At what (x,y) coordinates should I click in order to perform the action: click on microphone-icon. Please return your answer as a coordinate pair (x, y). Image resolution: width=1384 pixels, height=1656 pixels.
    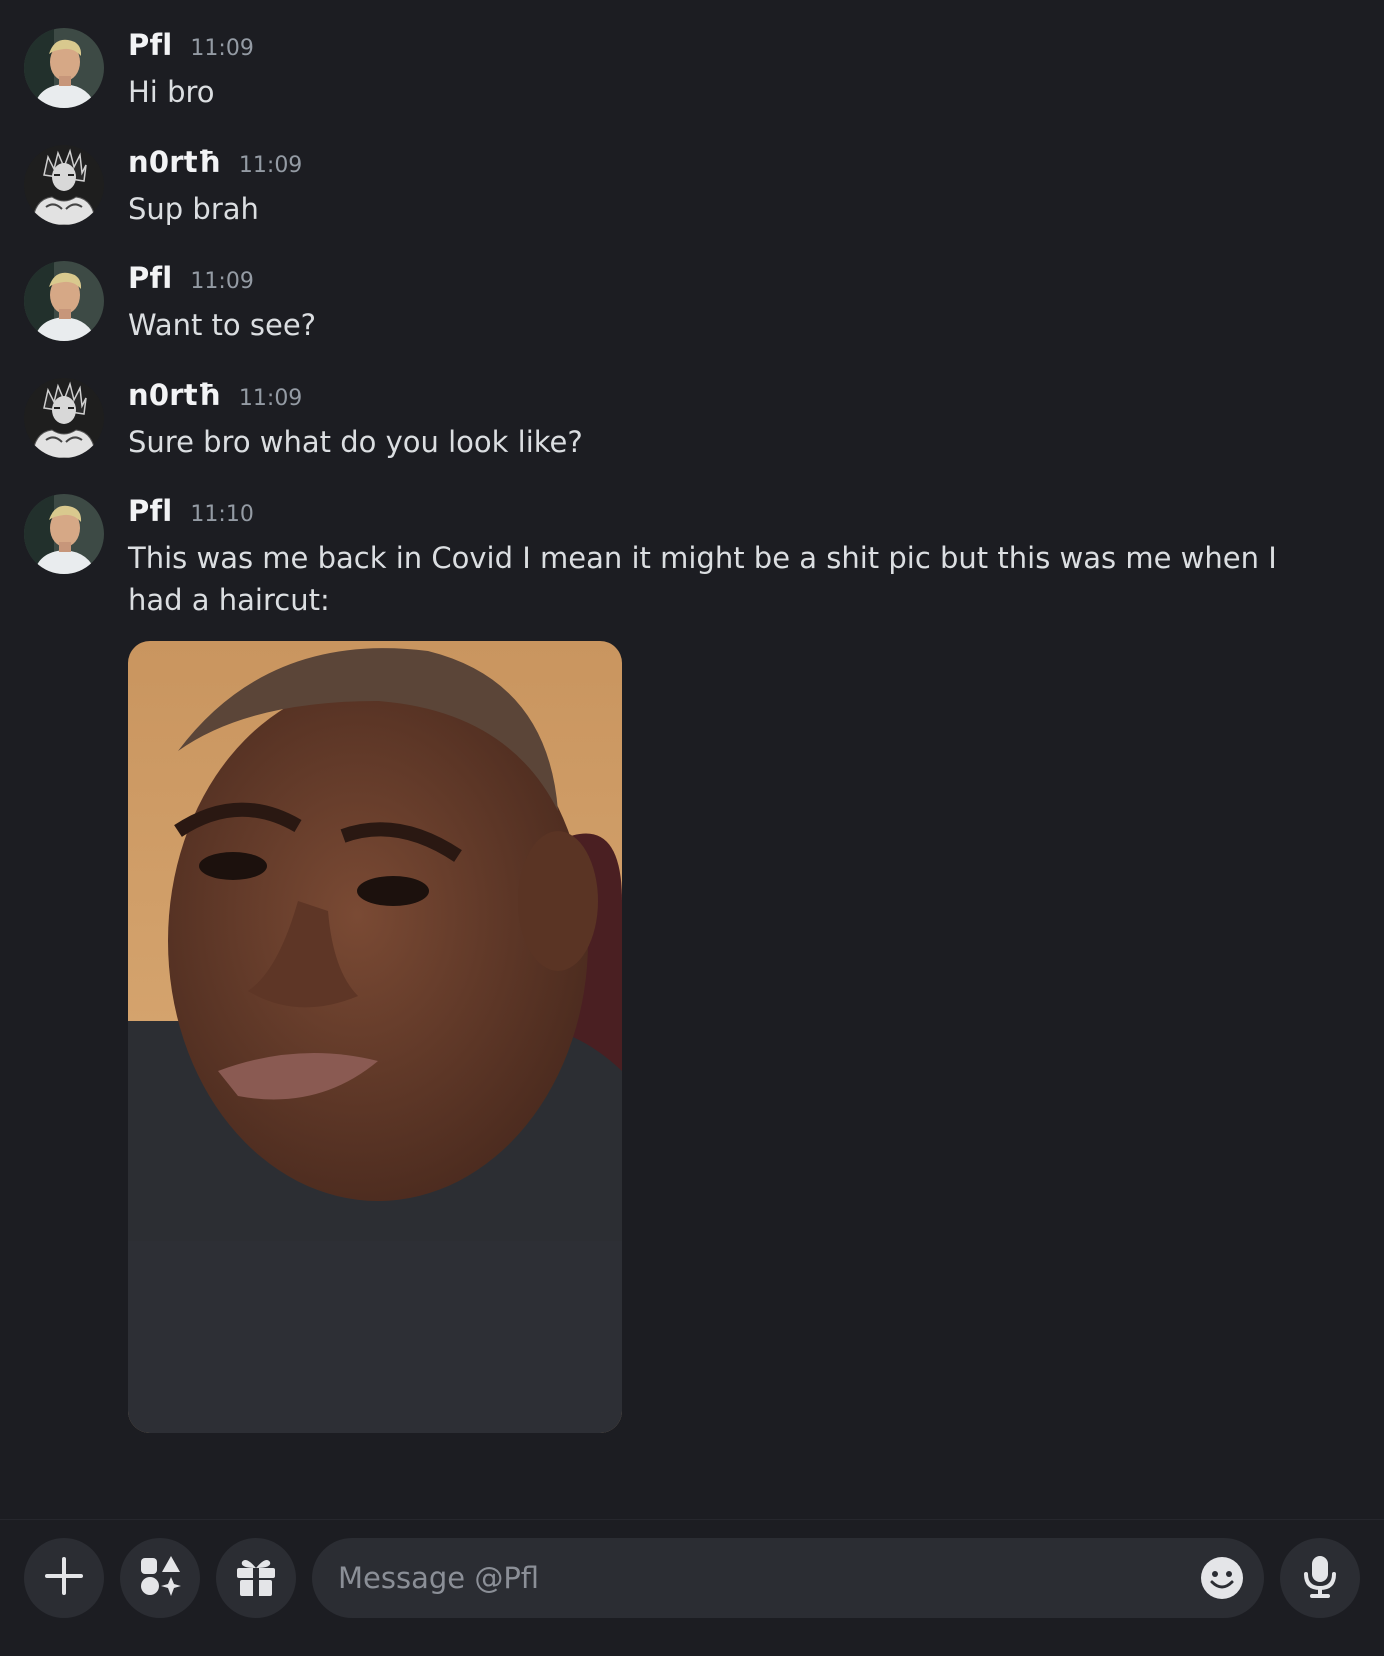
    Looking at the image, I should click on (1320, 1578).